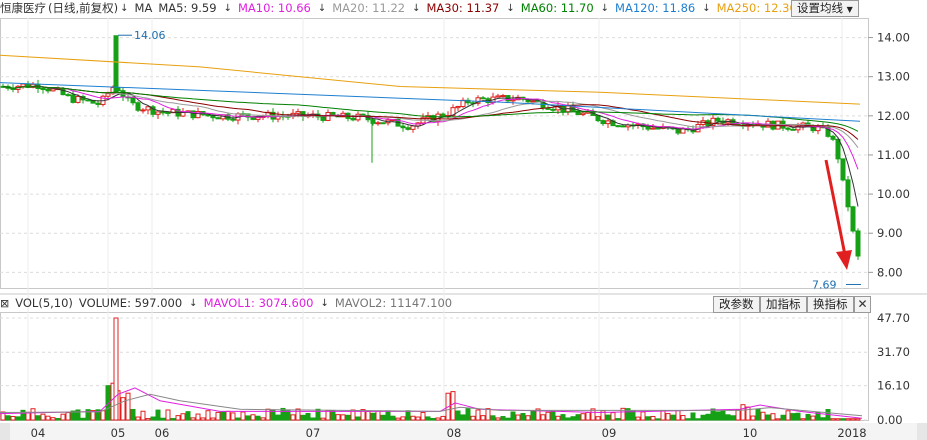 The image size is (927, 440). I want to click on mode-down-arrow: ↓, so click(124, 8).